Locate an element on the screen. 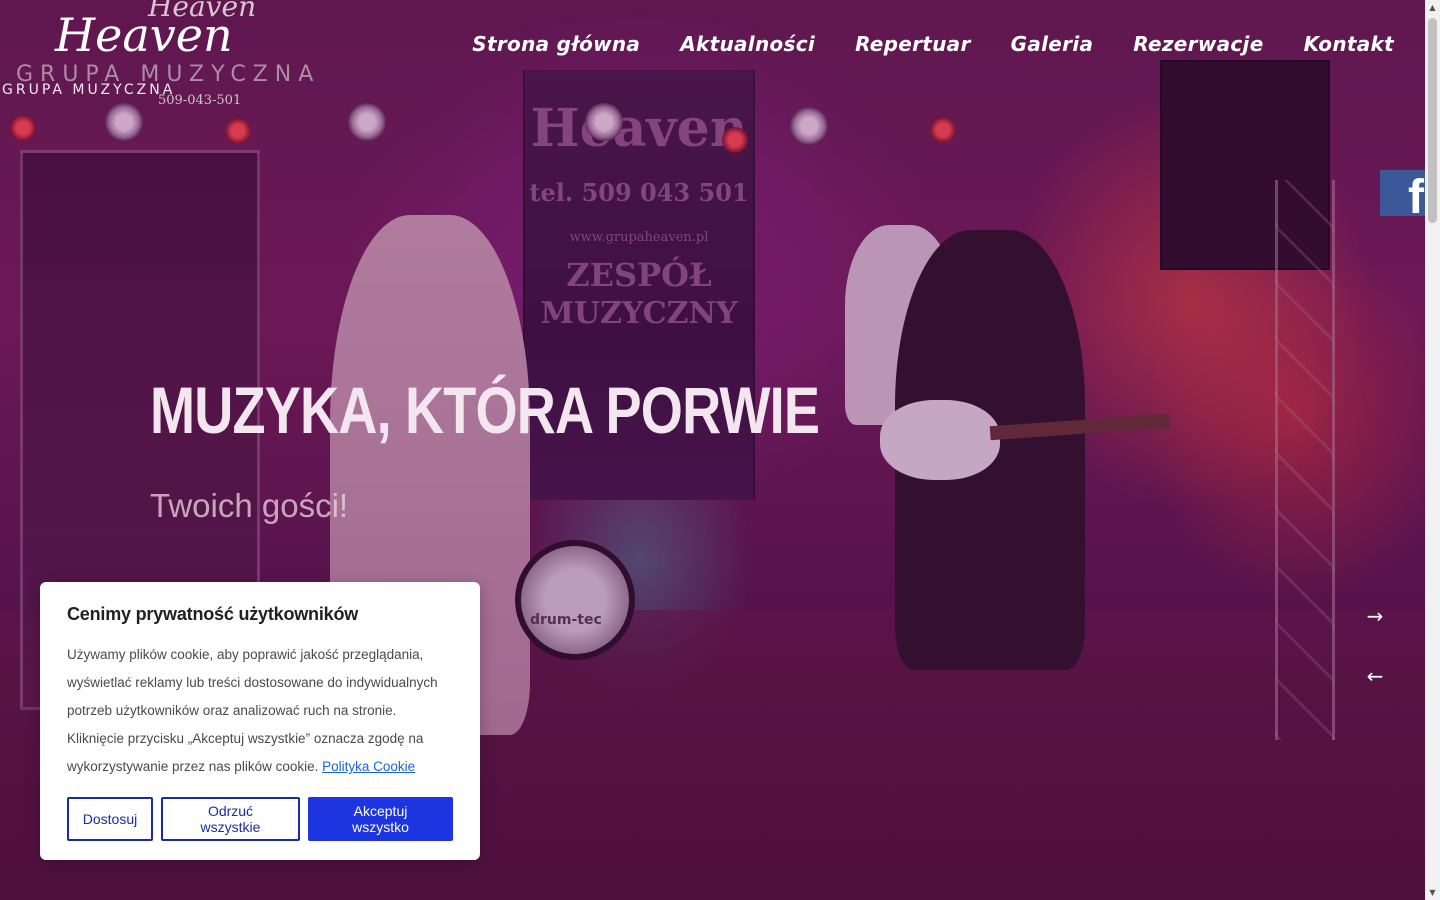 Image resolution: width=1440 pixels, height=900 pixels. page-scrollbar: ▲ ▼ is located at coordinates (1432, 450).